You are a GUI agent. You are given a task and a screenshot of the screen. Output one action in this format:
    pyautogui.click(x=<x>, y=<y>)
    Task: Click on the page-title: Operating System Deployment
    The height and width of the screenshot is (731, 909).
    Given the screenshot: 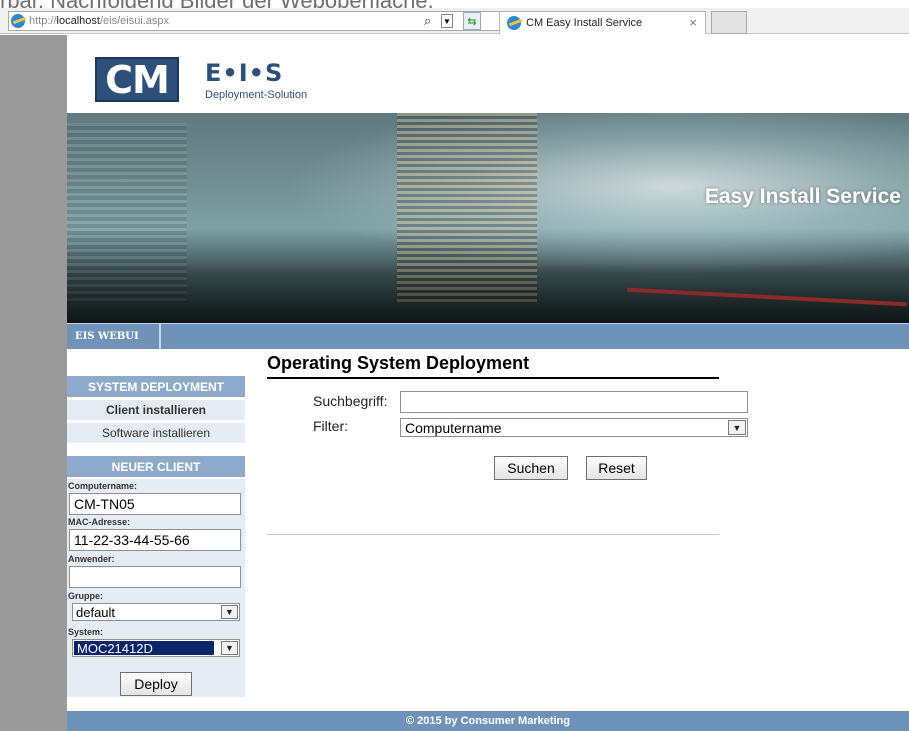 What is the action you would take?
    pyautogui.click(x=398, y=363)
    